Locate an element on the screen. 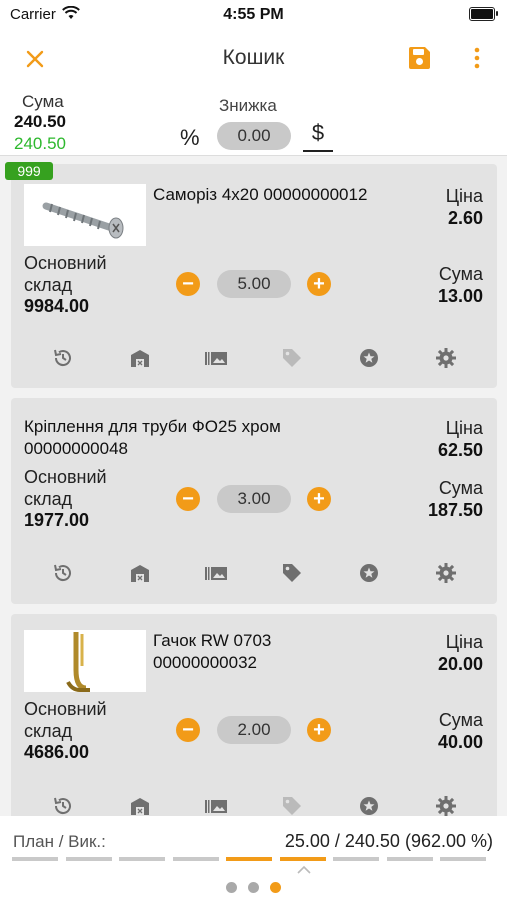  top-bar: Кошик is located at coordinates (253, 59).